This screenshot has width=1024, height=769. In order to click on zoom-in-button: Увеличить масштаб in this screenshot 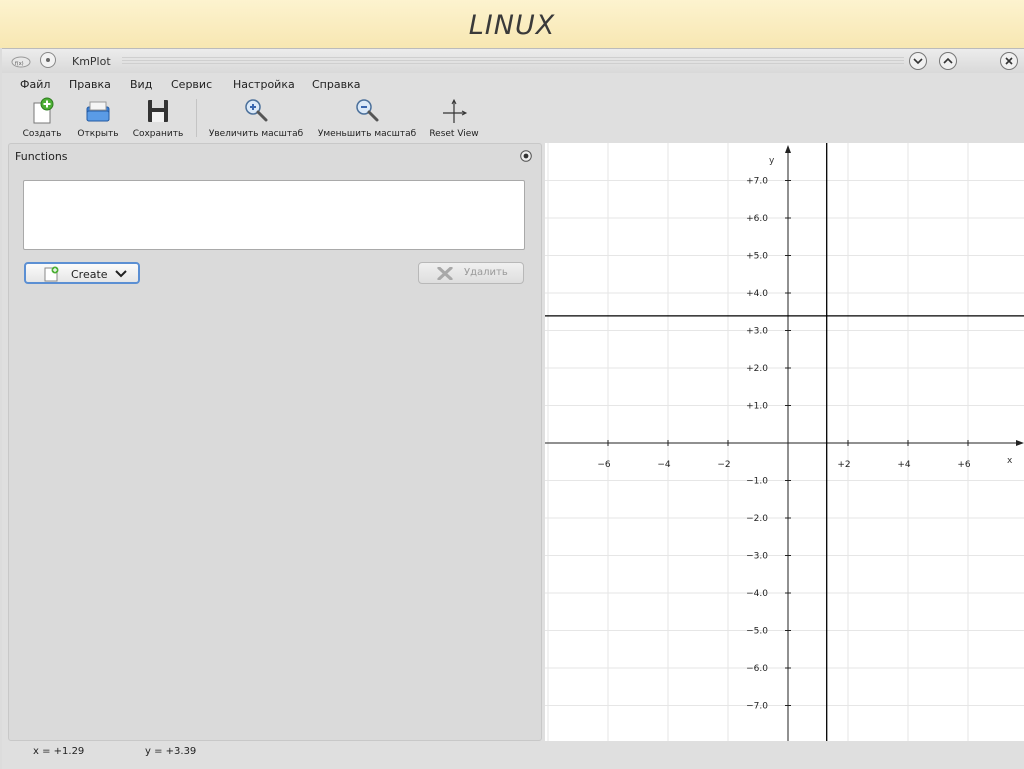, I will do `click(256, 118)`.